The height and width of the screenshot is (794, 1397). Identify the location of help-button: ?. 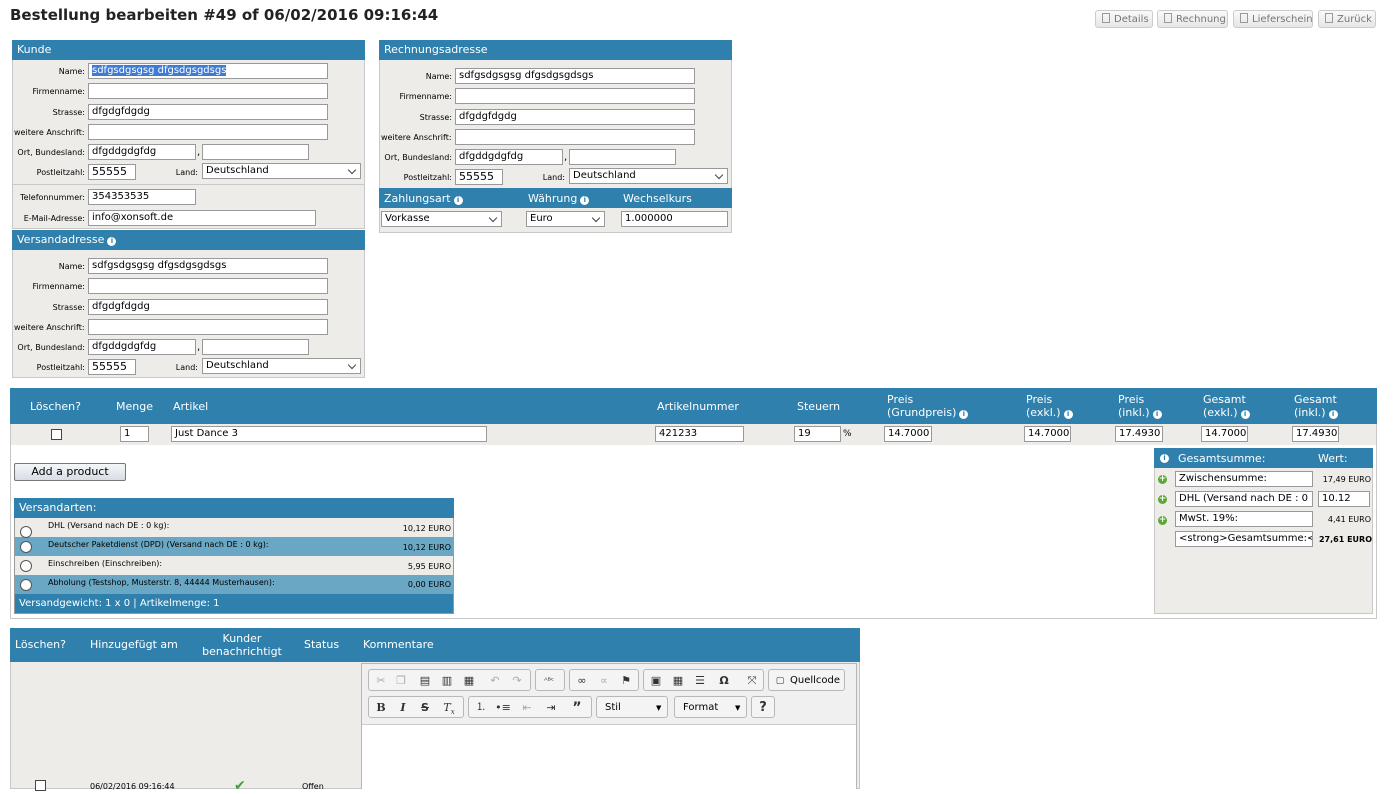
(763, 707).